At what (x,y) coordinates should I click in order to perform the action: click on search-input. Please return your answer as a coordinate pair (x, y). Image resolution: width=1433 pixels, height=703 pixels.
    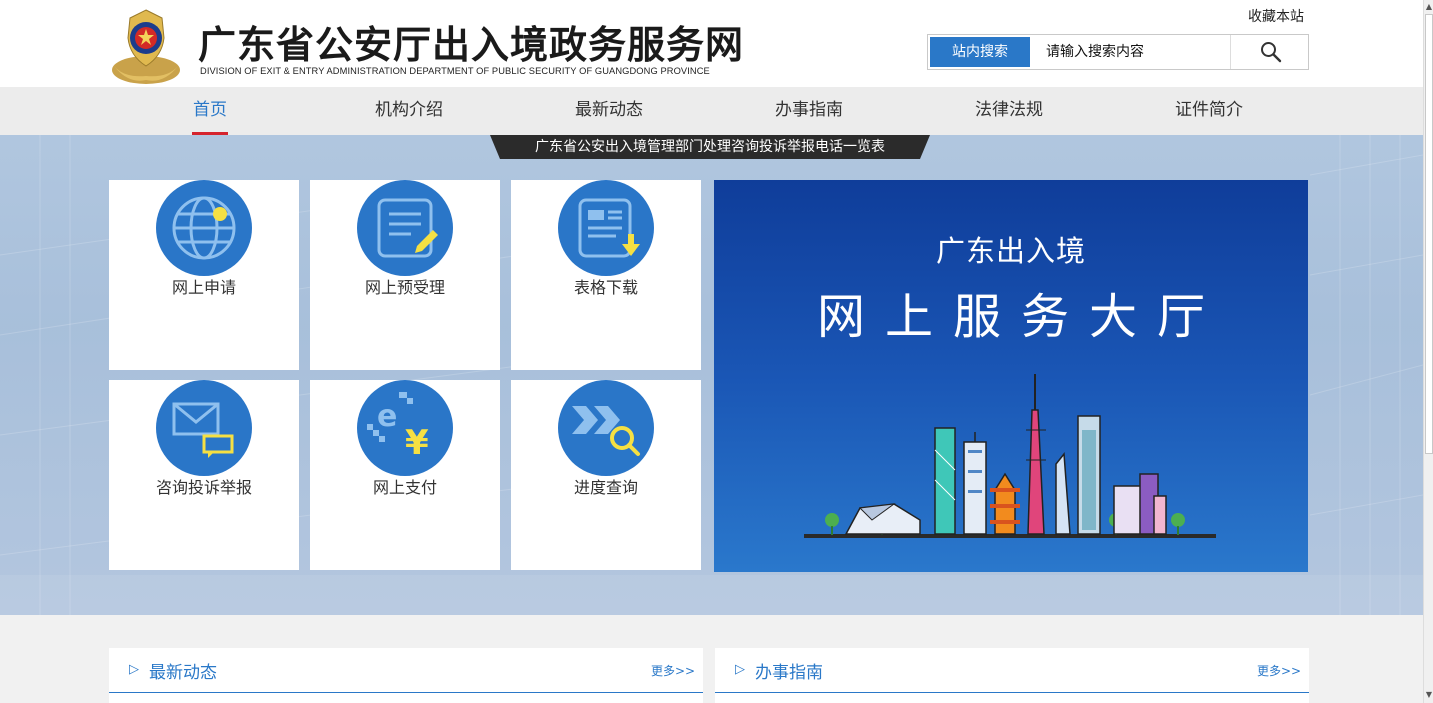
    Looking at the image, I should click on (1137, 52).